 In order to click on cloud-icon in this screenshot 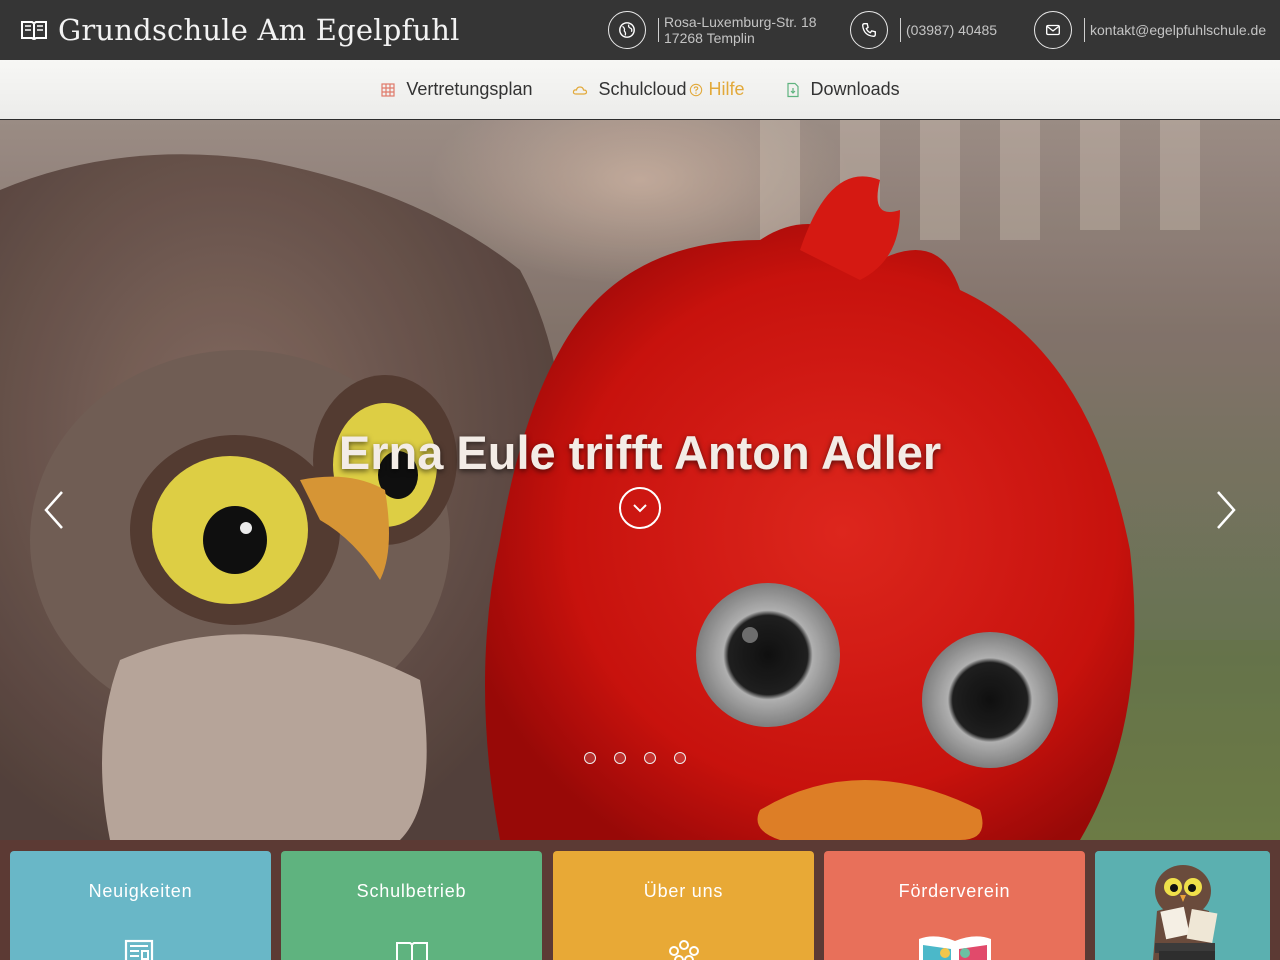, I will do `click(580, 90)`.